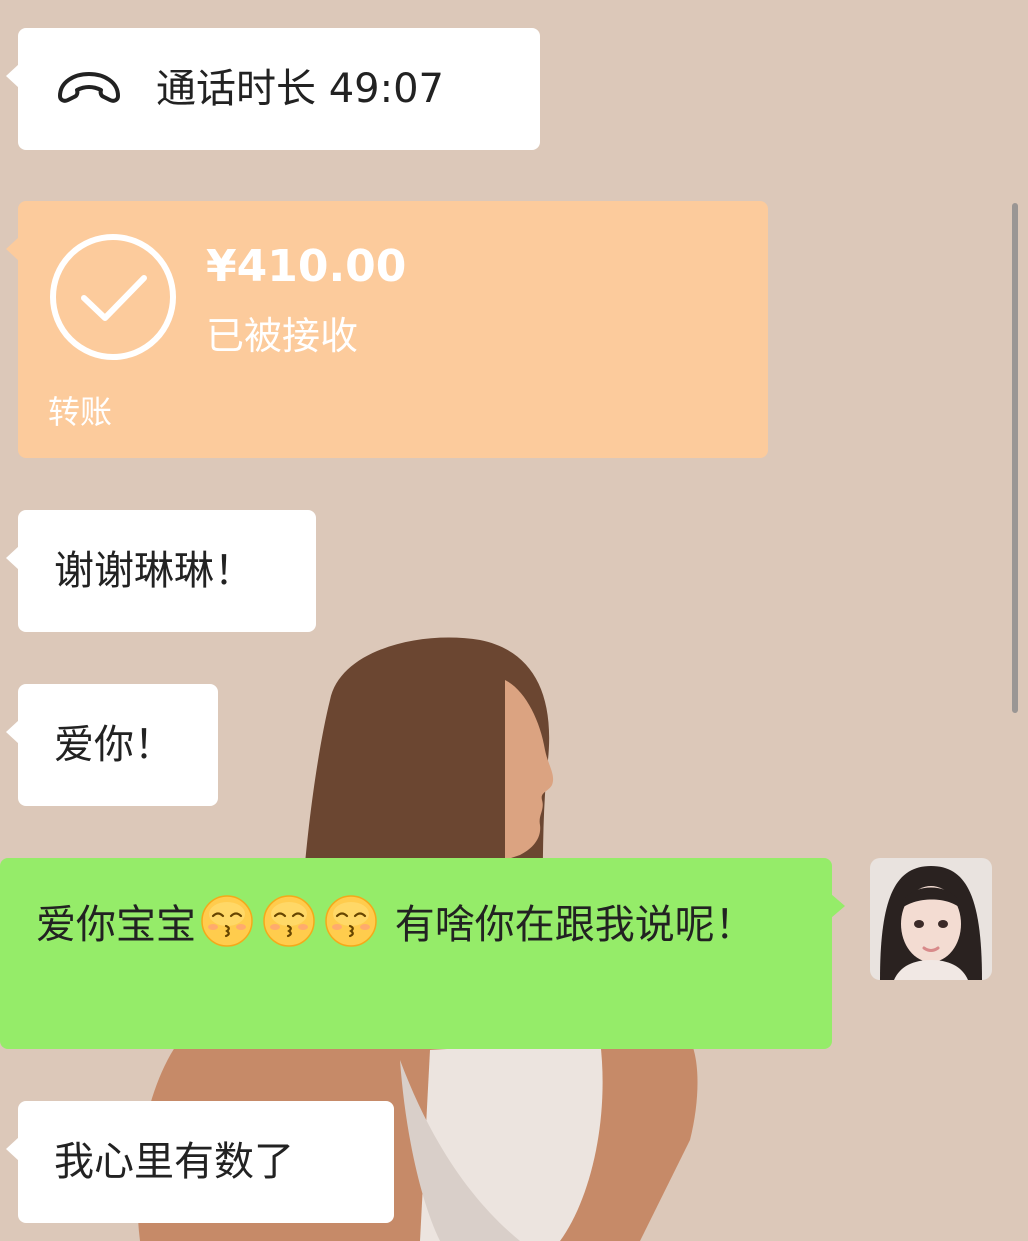  I want to click on message-bubble: 爱你！, so click(112, 745).